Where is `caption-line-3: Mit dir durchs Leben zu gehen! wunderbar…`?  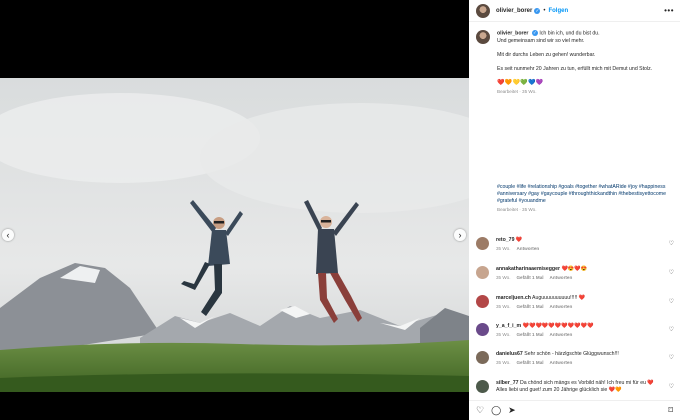 caption-line-3: Mit dir durchs Leben zu gehen! wunderbar… is located at coordinates (546, 54).